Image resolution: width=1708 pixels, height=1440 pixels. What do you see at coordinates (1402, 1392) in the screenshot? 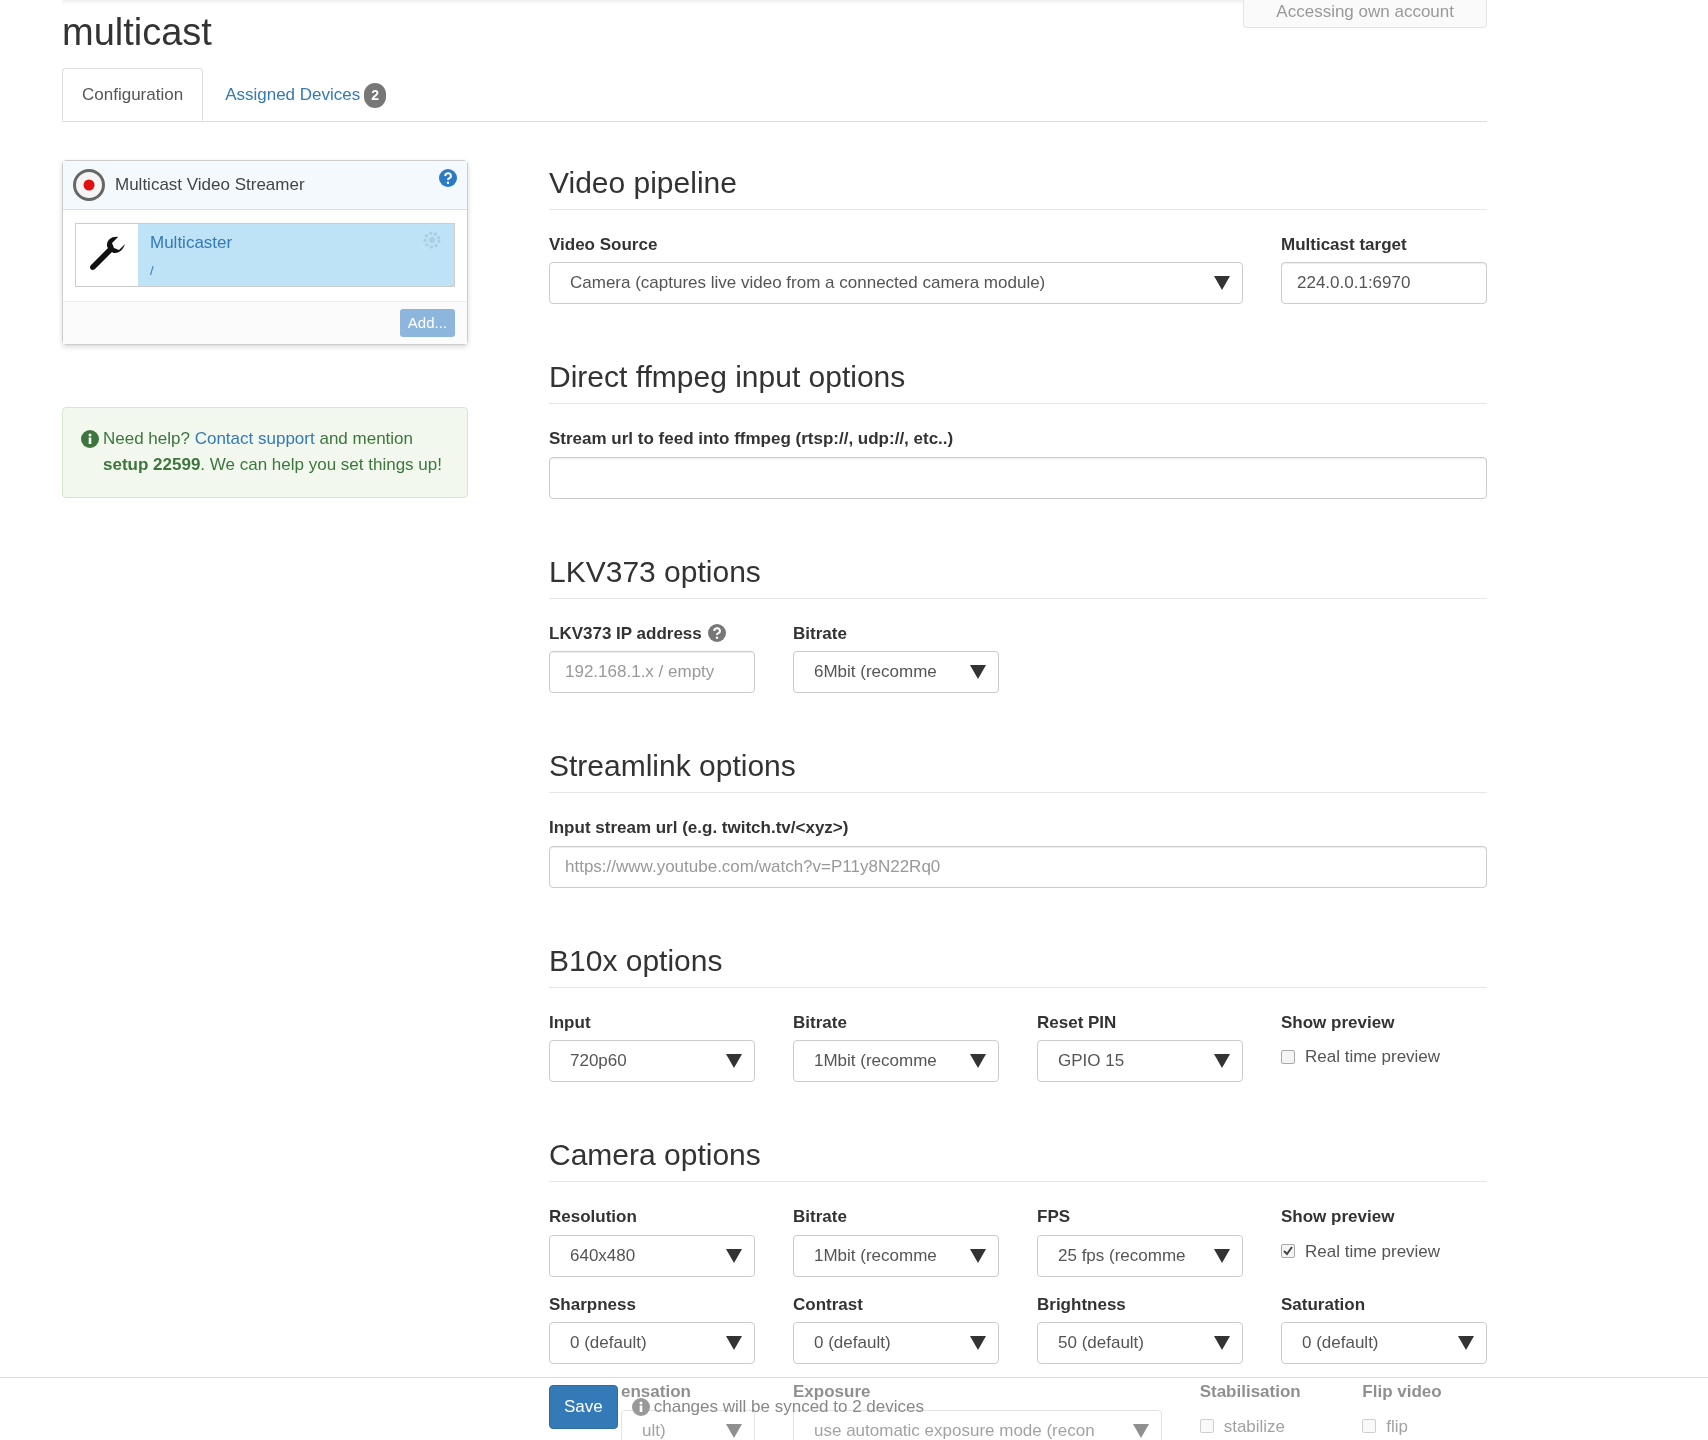
I see `field-label: Flip video` at bounding box center [1402, 1392].